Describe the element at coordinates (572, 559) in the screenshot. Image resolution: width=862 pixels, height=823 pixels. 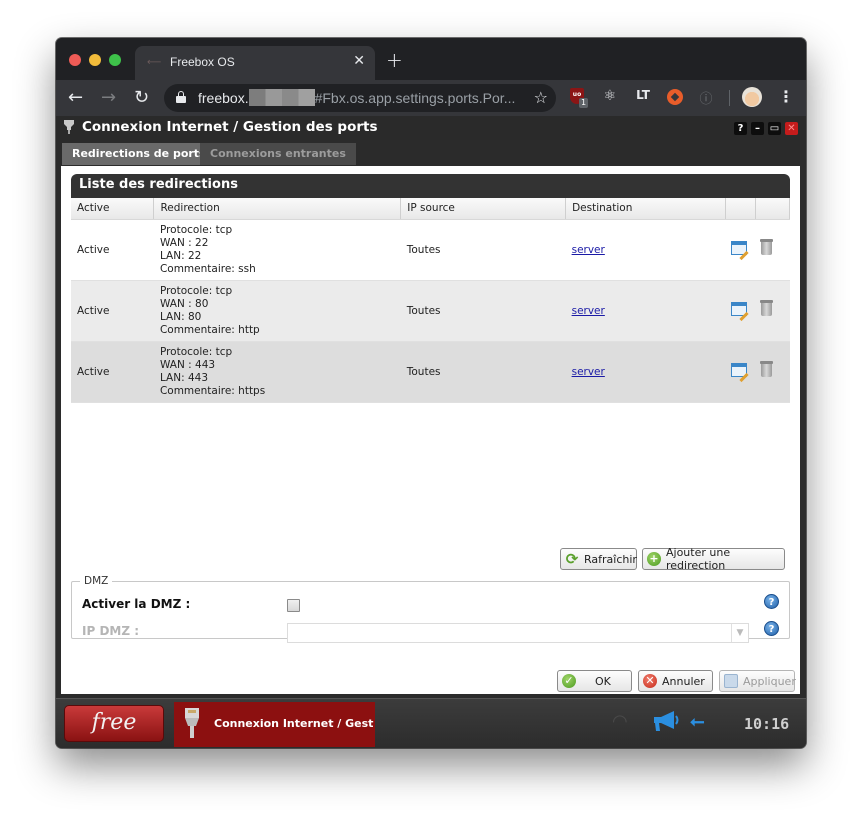
I see `refresh-icon: ⟳` at that location.